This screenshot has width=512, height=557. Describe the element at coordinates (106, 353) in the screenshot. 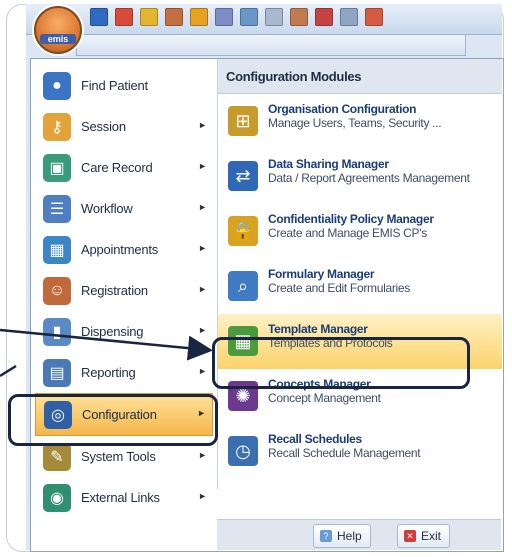

I see `callout-arrows` at that location.